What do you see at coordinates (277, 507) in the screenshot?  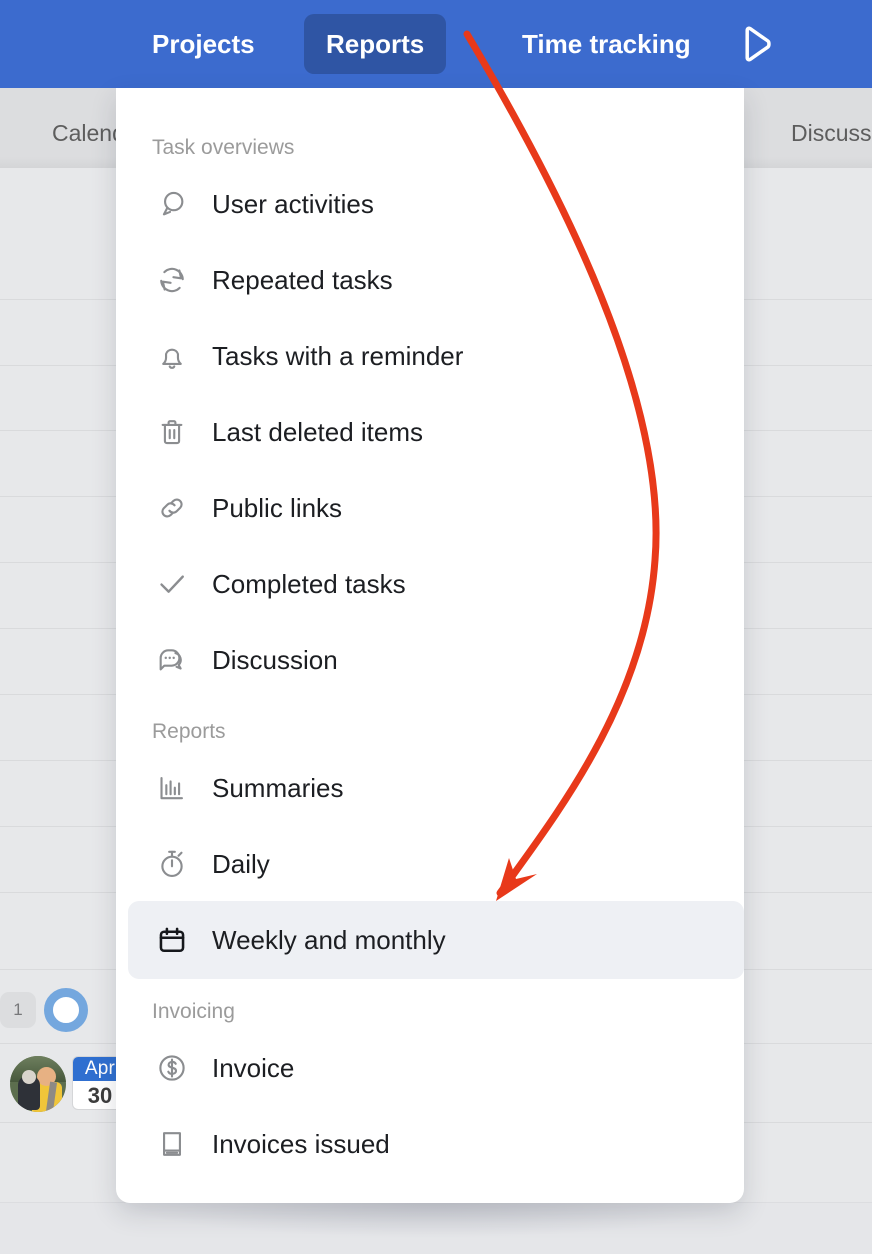 I see `menu-item-label: Public links` at bounding box center [277, 507].